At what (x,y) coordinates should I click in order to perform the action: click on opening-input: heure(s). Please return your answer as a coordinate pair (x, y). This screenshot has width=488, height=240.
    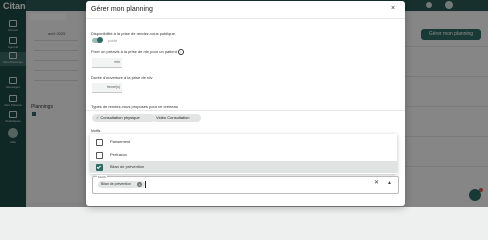
    Looking at the image, I should click on (107, 88).